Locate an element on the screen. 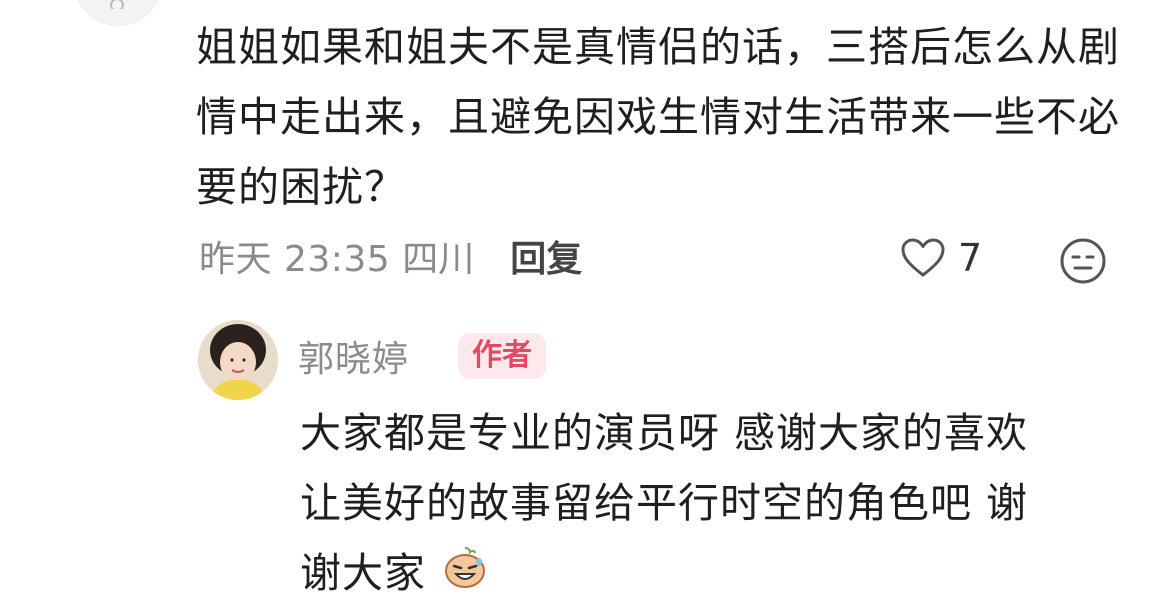 The image size is (1156, 613). reply-line-text: 谢大家 is located at coordinates (363, 573).